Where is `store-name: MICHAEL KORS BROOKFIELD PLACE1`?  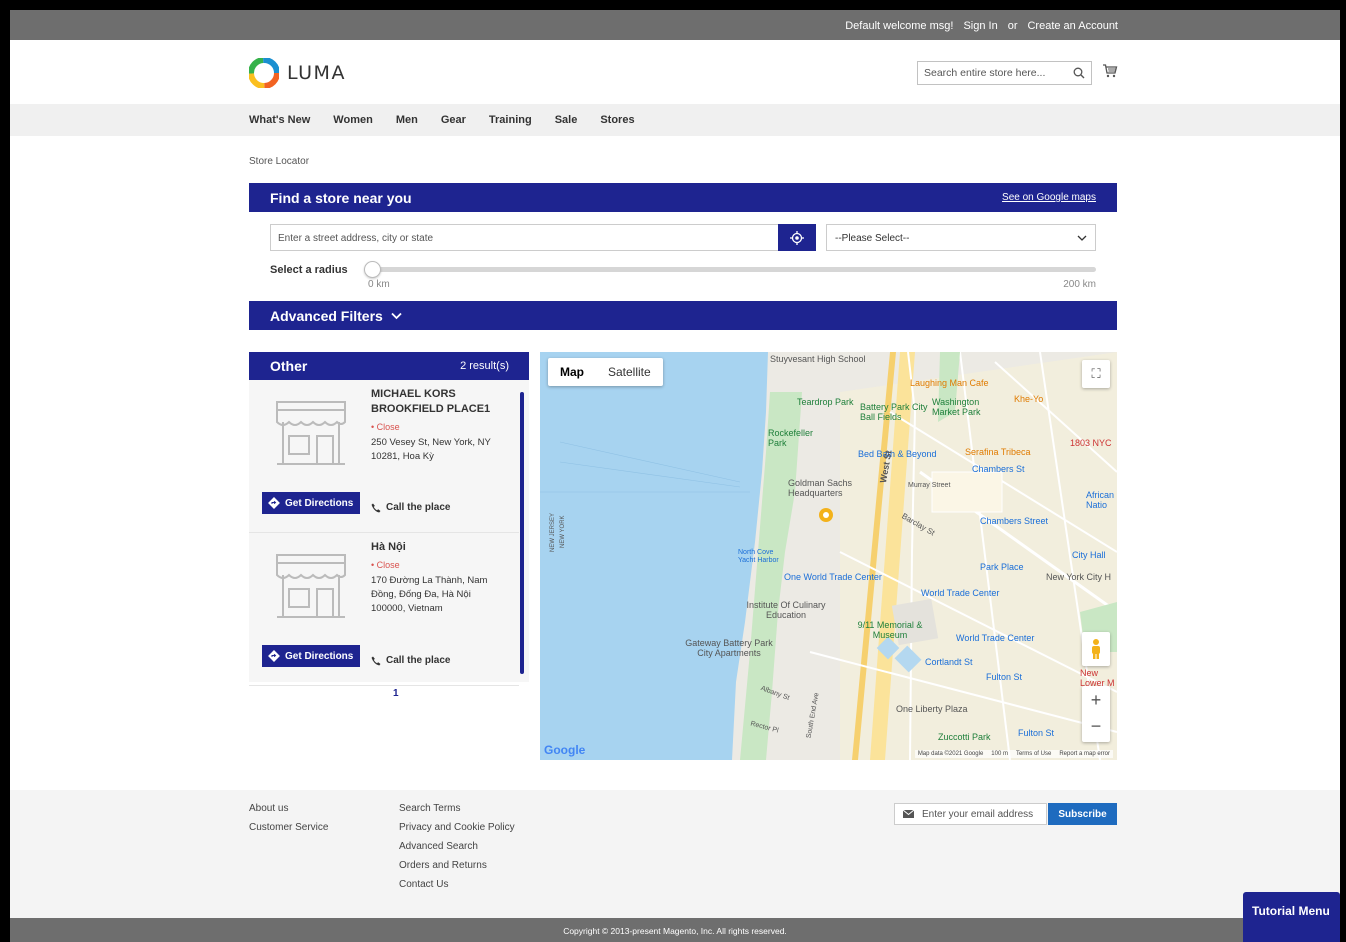
store-name: MICHAEL KORS BROOKFIELD PLACE1 is located at coordinates (441, 402).